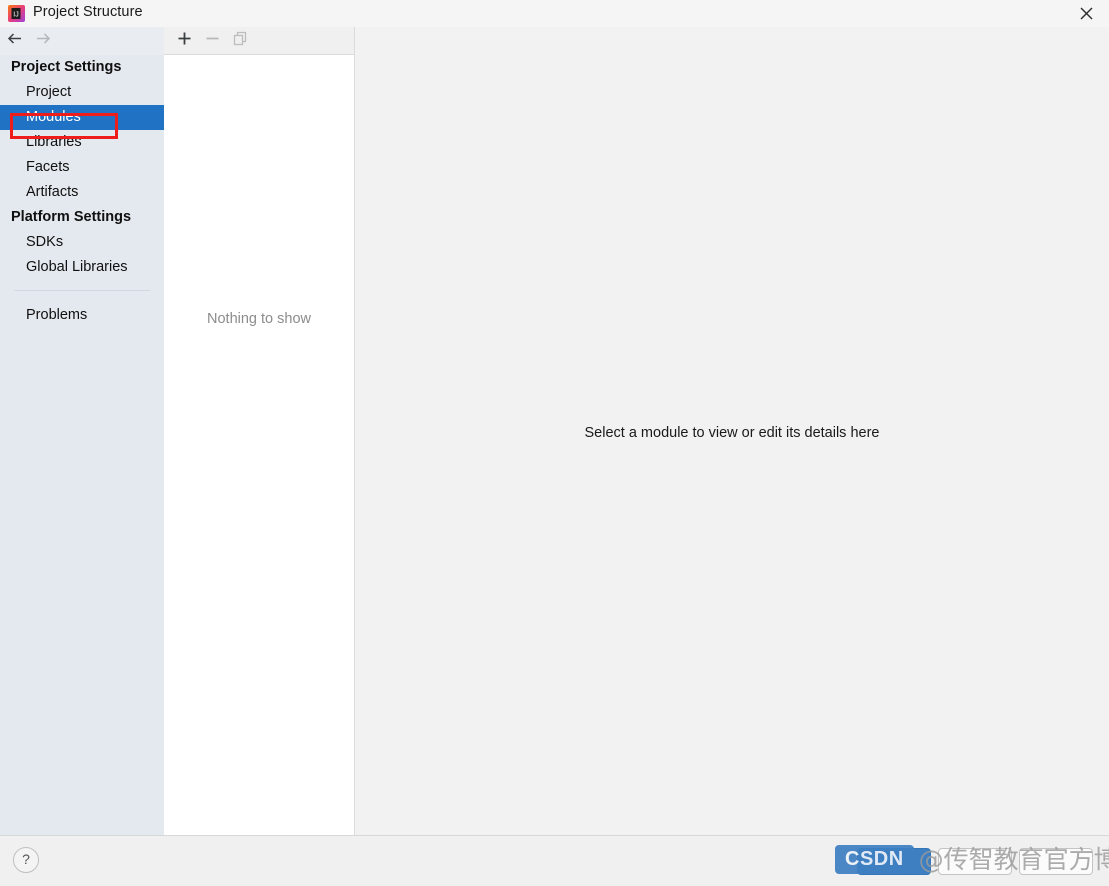  I want to click on sidebar-group-platform-settings: Platform Settings, so click(71, 217).